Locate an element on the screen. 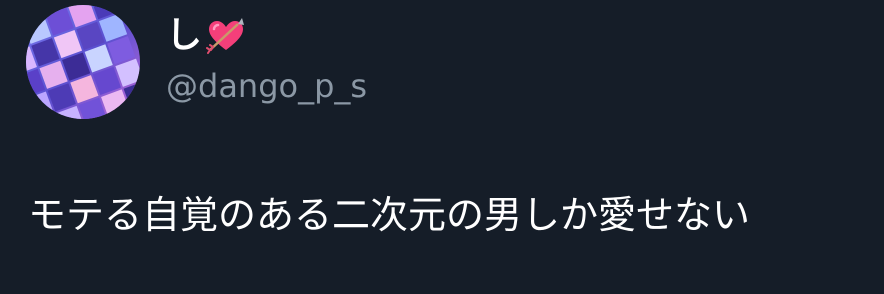 The height and width of the screenshot is (294, 884). avatar is located at coordinates (83, 62).